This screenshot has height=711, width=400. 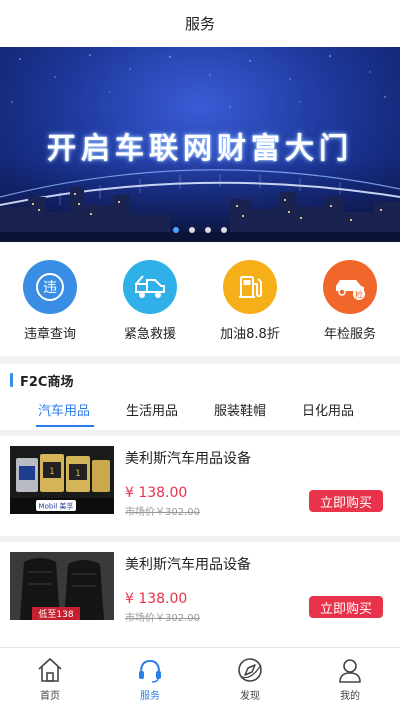 What do you see at coordinates (55, 614) in the screenshot?
I see `svg-text: 低至138` at bounding box center [55, 614].